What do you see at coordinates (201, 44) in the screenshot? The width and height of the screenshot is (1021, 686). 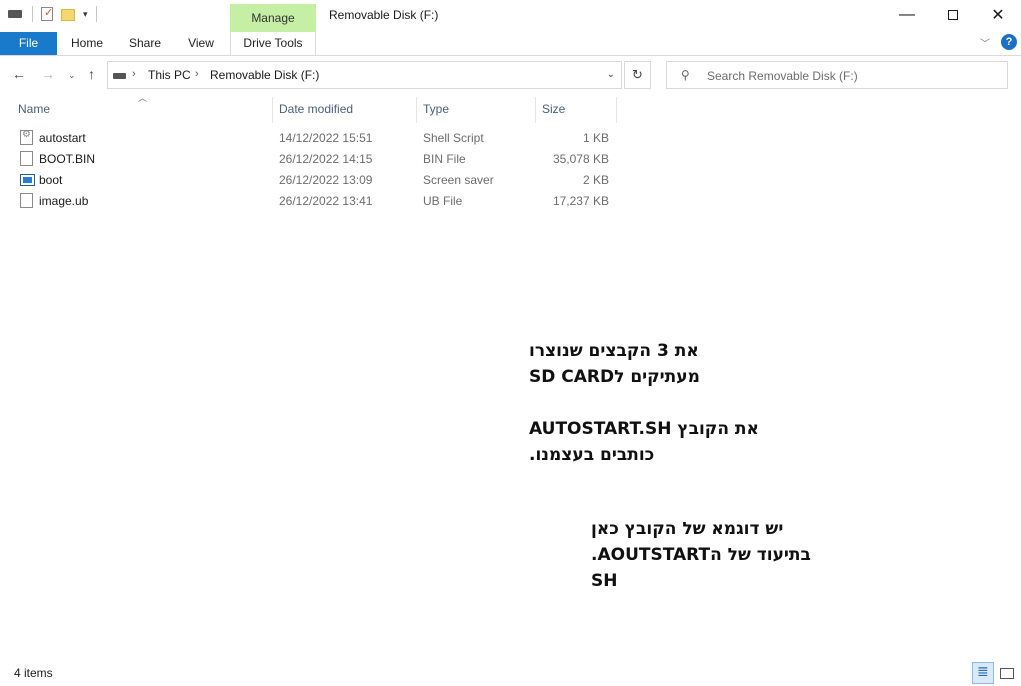 I see `tab-view: View` at bounding box center [201, 44].